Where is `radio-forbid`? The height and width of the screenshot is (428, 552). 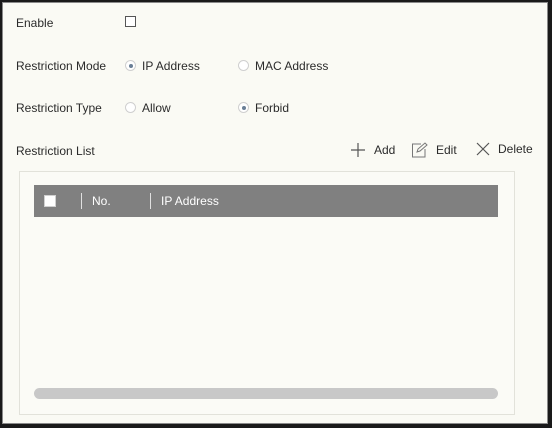
radio-forbid is located at coordinates (243, 107).